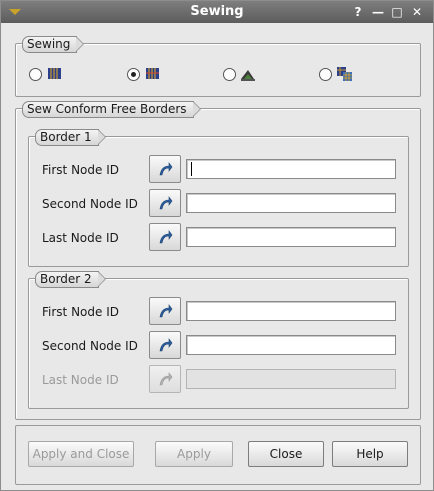 The width and height of the screenshot is (434, 491). Describe the element at coordinates (397, 12) in the screenshot. I see `maximize-button: □` at that location.